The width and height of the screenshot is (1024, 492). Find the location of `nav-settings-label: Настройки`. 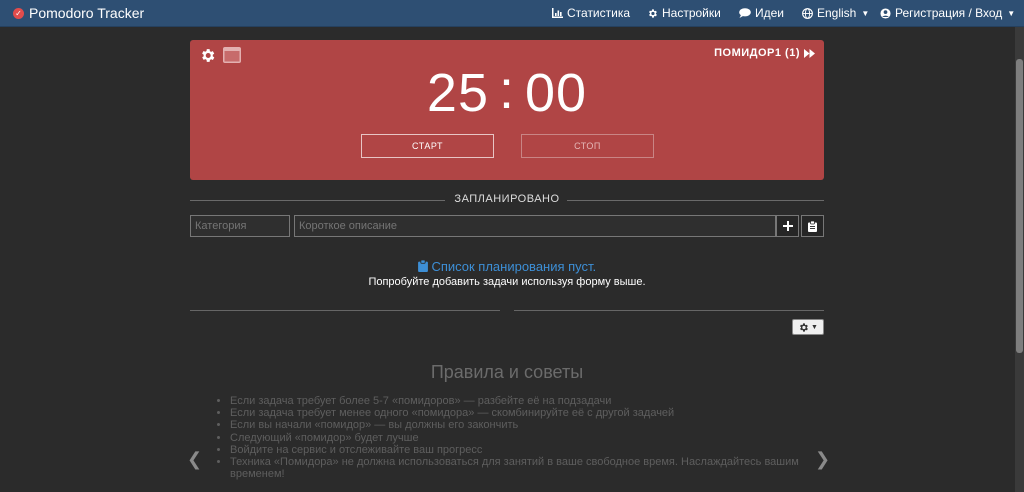

nav-settings-label: Настройки is located at coordinates (691, 13).